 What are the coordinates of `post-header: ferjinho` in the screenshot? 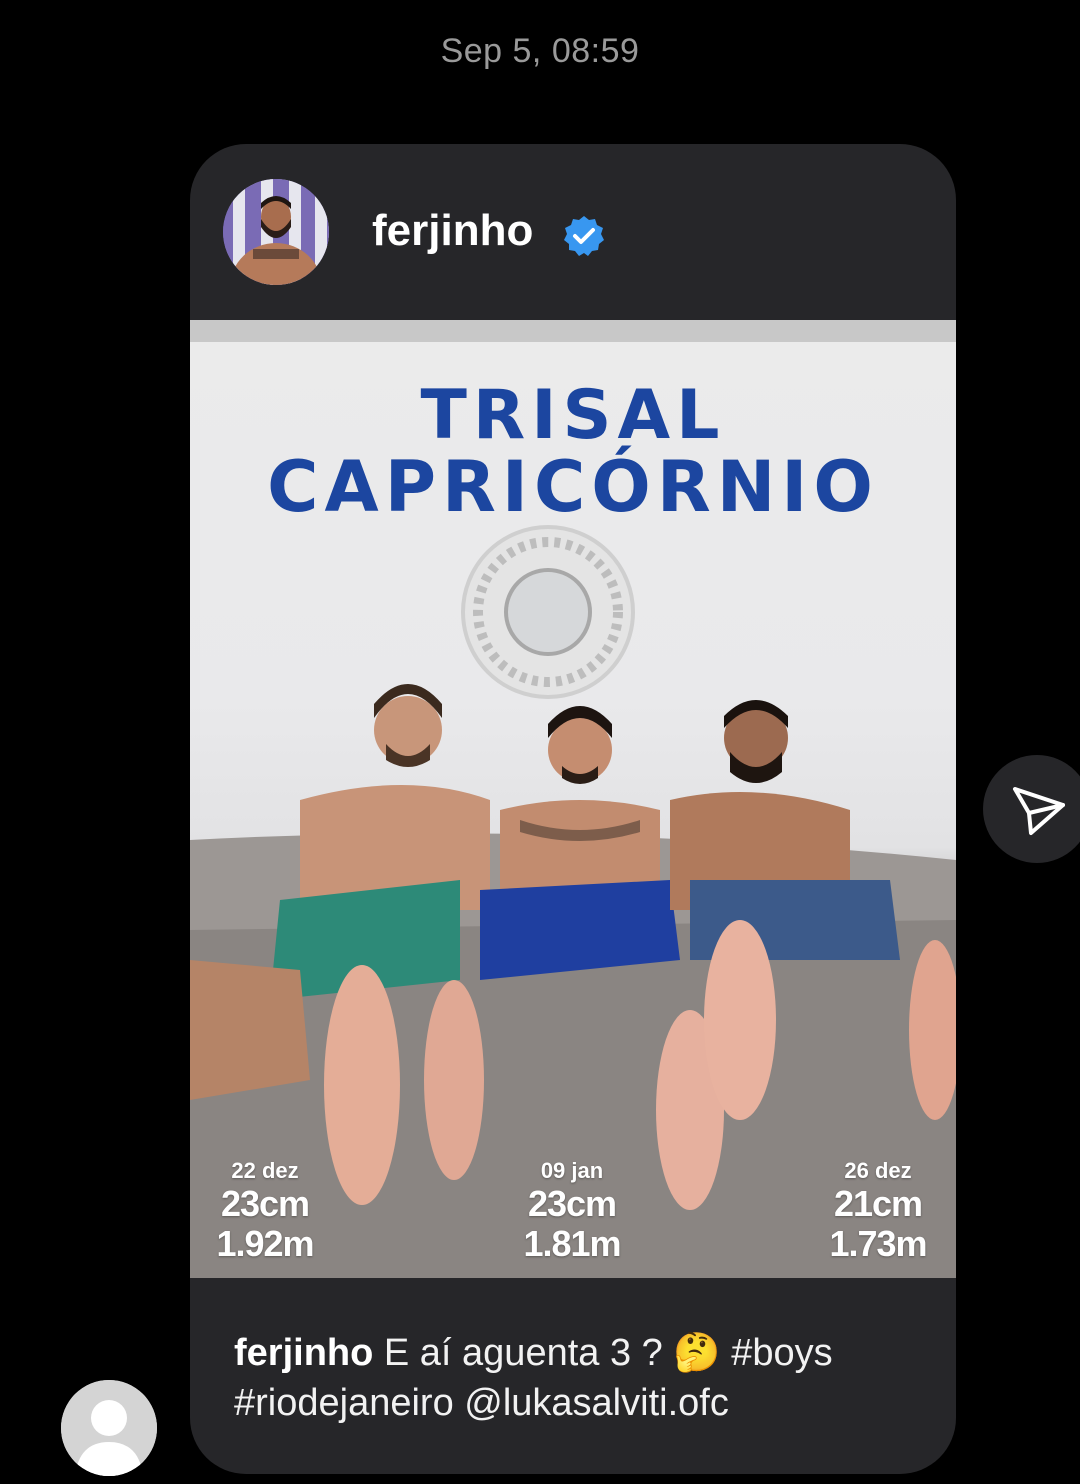 It's located at (573, 232).